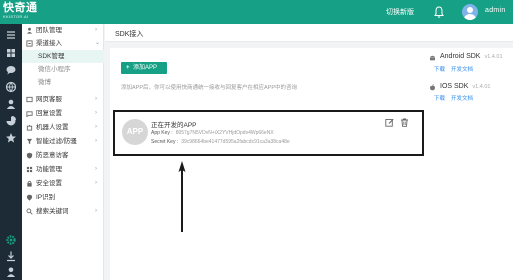 The image size is (513, 280). I want to click on menu-label: 团队管理, so click(49, 30).